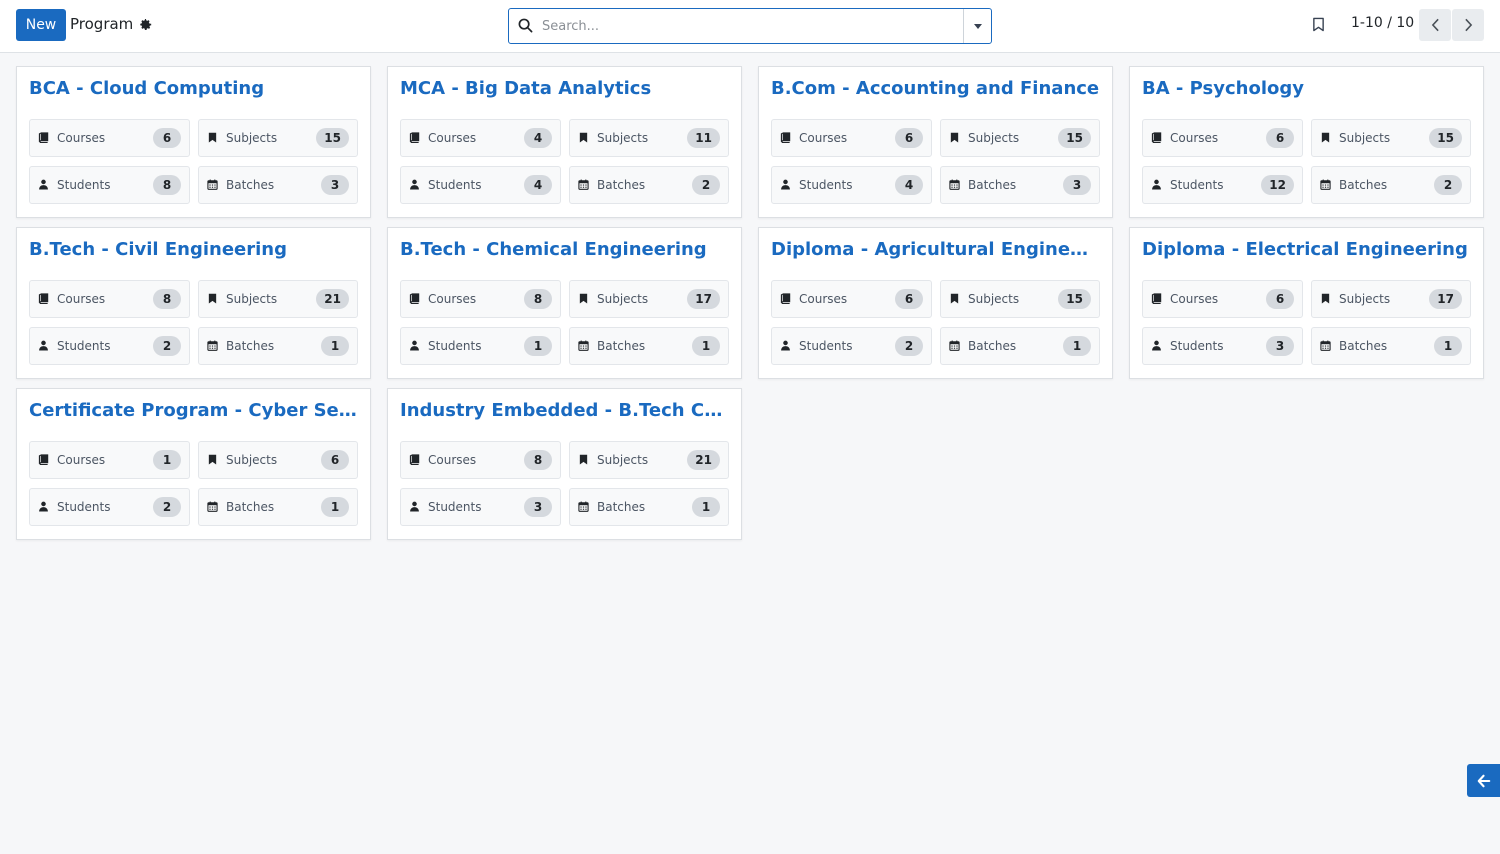 The width and height of the screenshot is (1500, 854). What do you see at coordinates (41, 25) in the screenshot?
I see `new-button: New` at bounding box center [41, 25].